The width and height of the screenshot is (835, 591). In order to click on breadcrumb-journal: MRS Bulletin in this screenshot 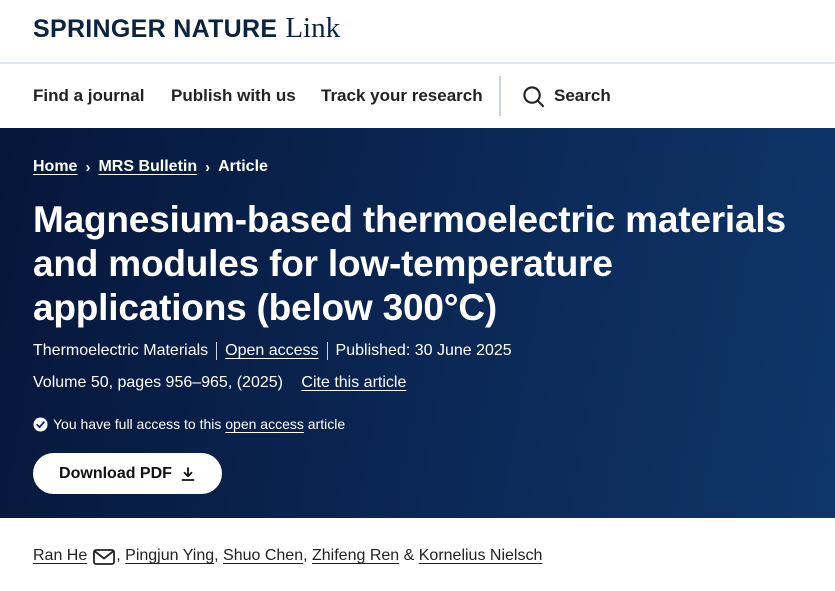, I will do `click(147, 167)`.